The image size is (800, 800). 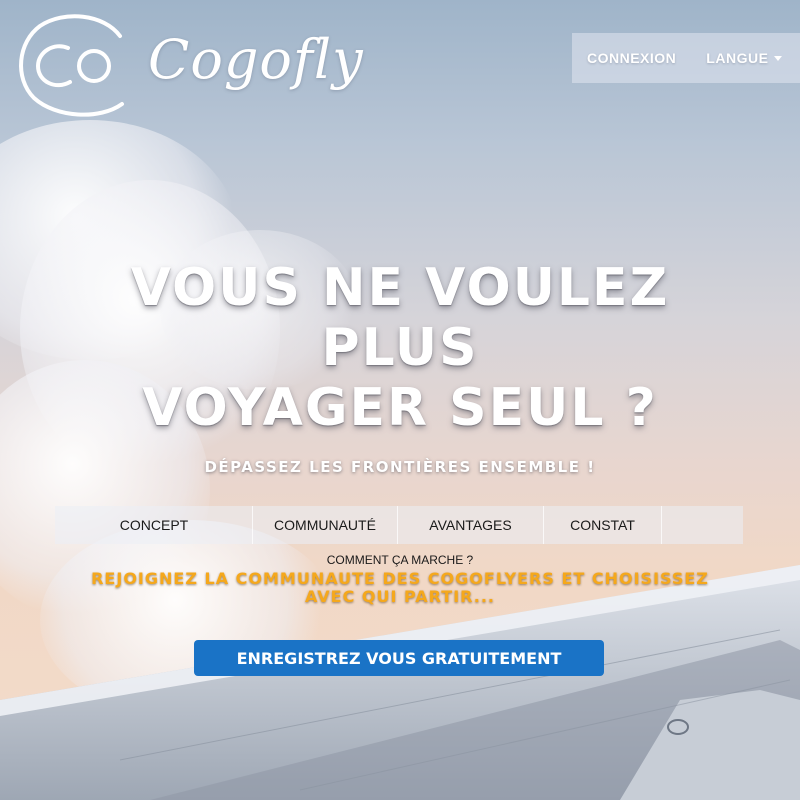 What do you see at coordinates (154, 525) in the screenshot?
I see `tab-concept: CONCEPT` at bounding box center [154, 525].